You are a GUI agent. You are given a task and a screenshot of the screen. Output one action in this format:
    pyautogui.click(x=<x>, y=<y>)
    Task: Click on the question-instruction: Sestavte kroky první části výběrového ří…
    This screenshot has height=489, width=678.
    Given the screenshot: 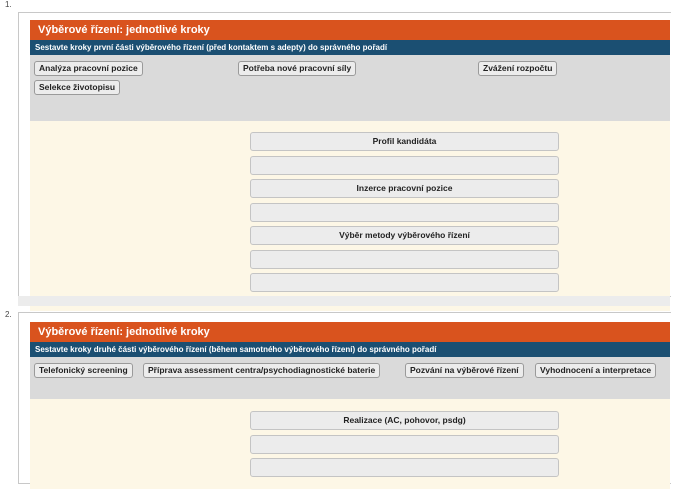 What is the action you would take?
    pyautogui.click(x=350, y=47)
    